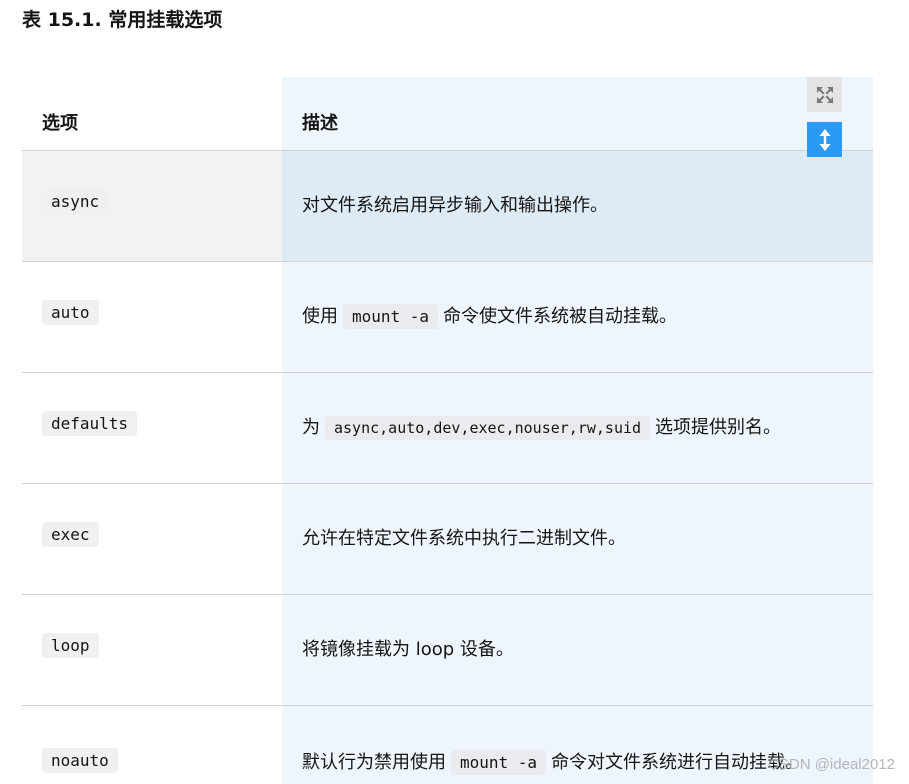 This screenshot has width=909, height=784. I want to click on description-text: 将镜像挂载为 loop 设备。, so click(408, 649).